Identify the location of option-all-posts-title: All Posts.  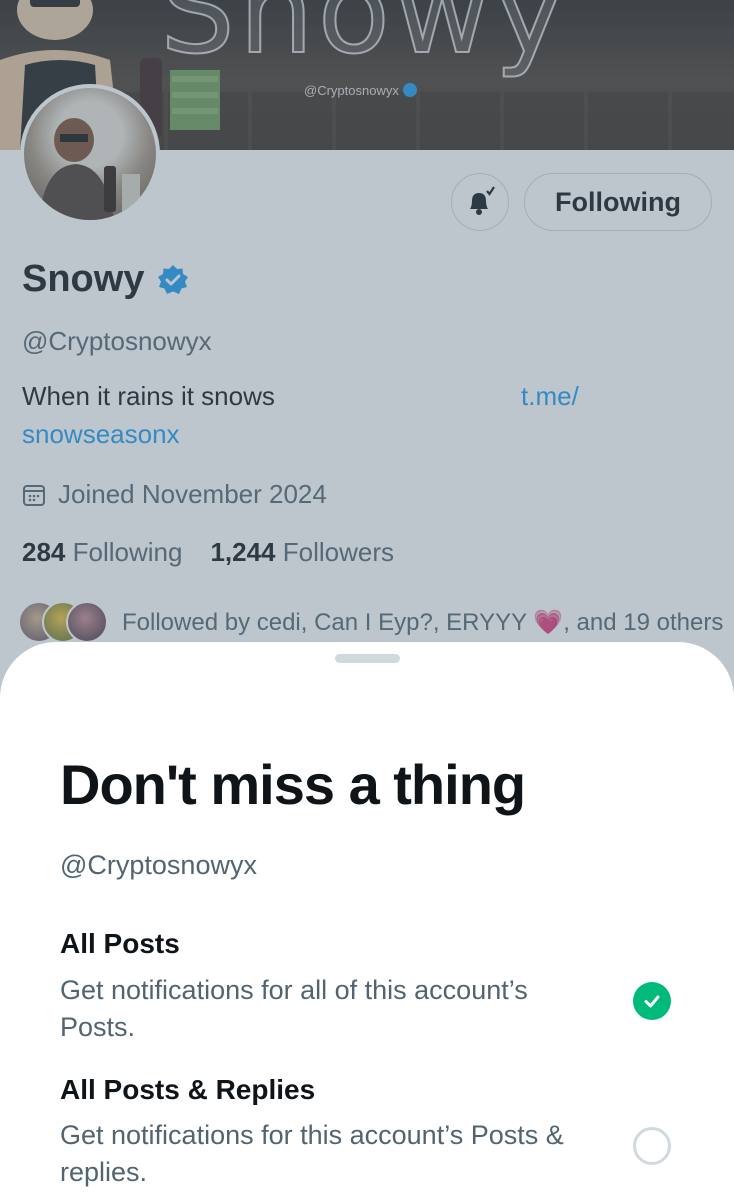
(120, 944).